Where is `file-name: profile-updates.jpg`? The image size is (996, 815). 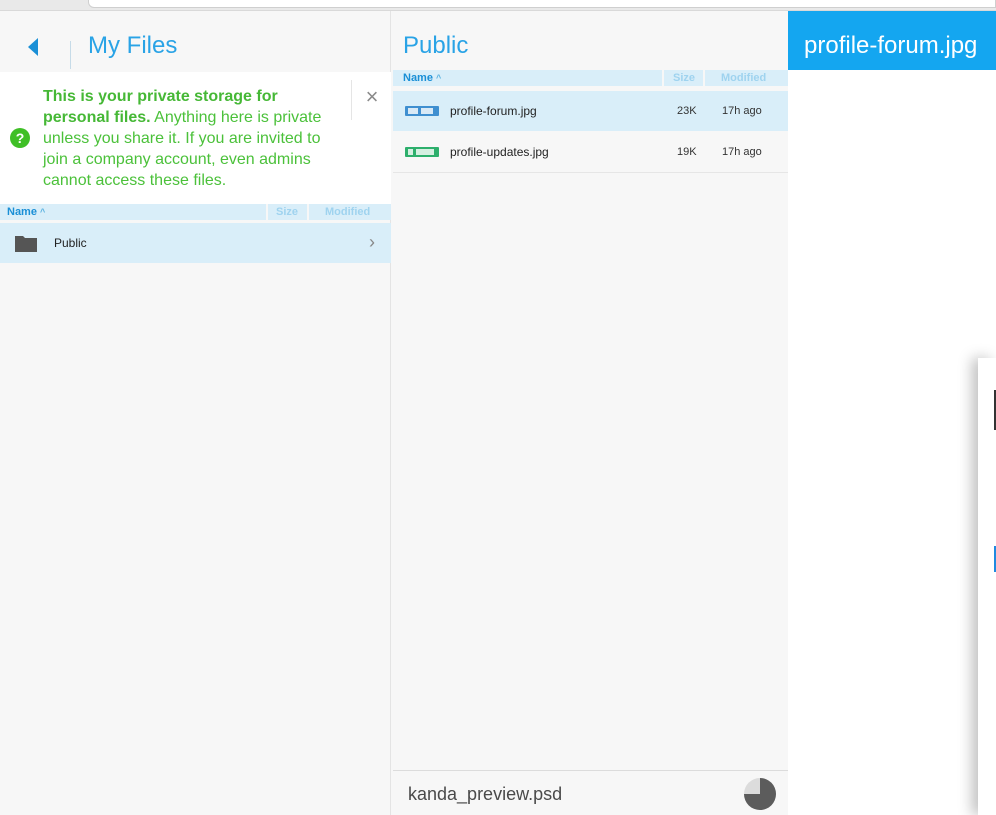 file-name: profile-updates.jpg is located at coordinates (499, 152).